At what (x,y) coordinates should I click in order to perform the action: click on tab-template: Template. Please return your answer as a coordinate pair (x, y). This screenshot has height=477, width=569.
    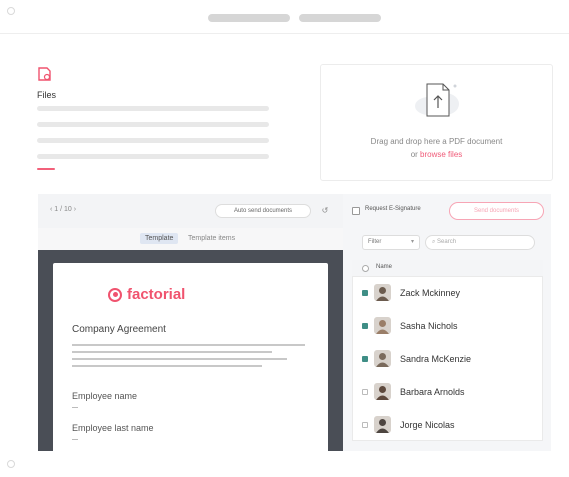
    Looking at the image, I should click on (159, 238).